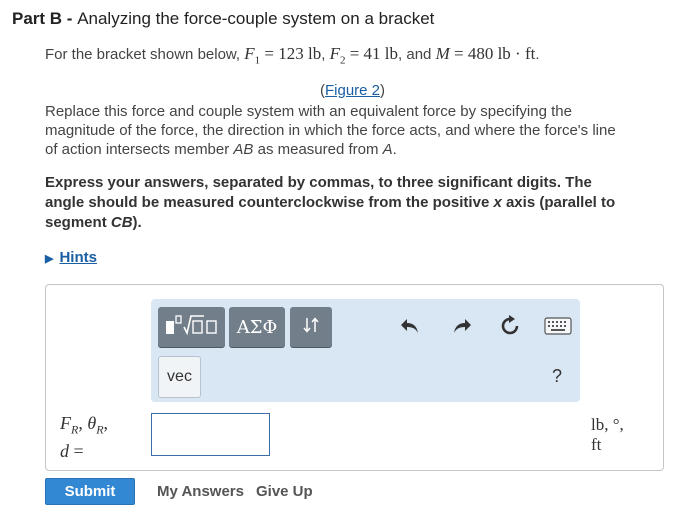 The height and width of the screenshot is (531, 690). What do you see at coordinates (318, 149) in the screenshot?
I see `instruction-3c: as measured from` at bounding box center [318, 149].